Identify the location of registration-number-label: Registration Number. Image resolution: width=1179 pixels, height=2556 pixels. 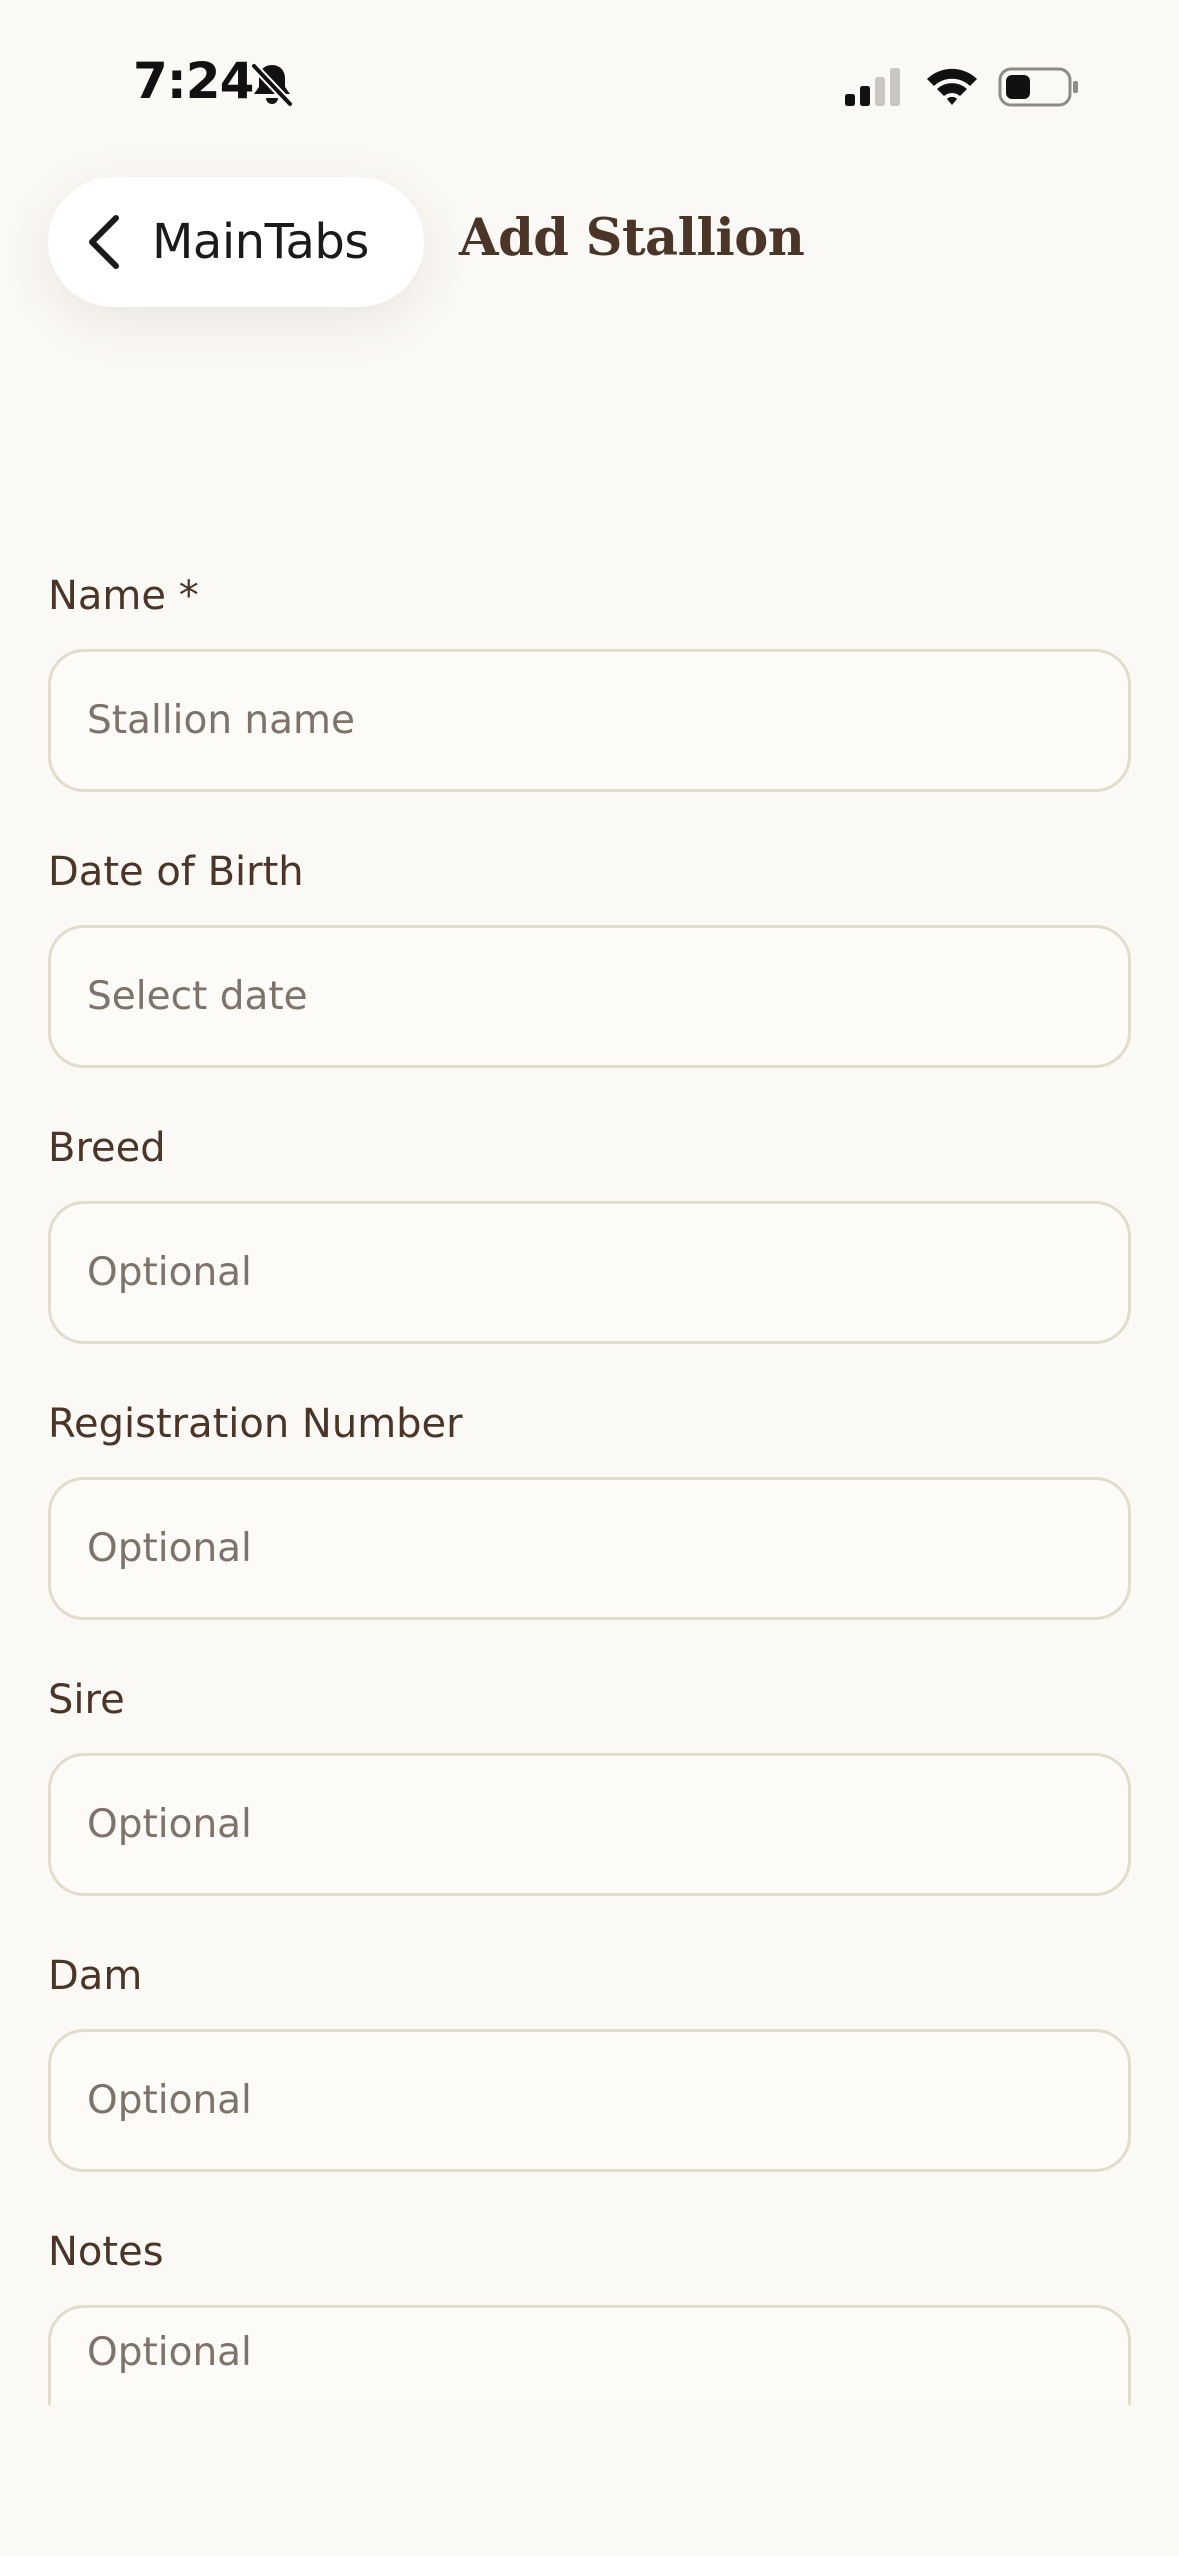
(255, 1424).